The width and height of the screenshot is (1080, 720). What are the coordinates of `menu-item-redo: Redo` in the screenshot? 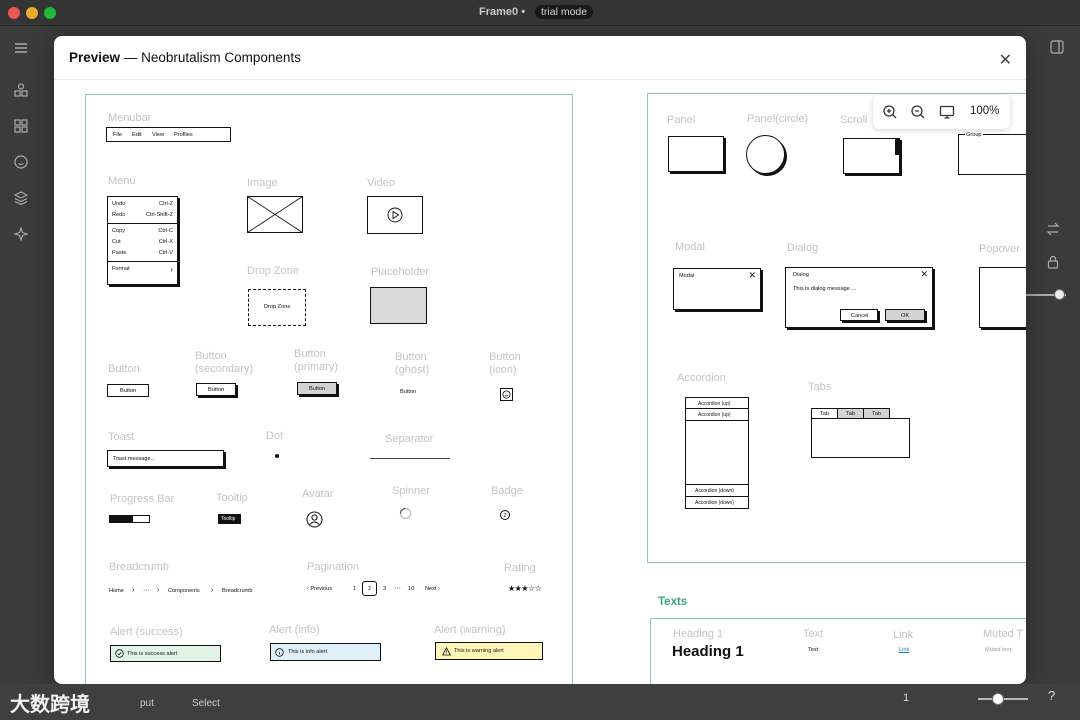 It's located at (118, 215).